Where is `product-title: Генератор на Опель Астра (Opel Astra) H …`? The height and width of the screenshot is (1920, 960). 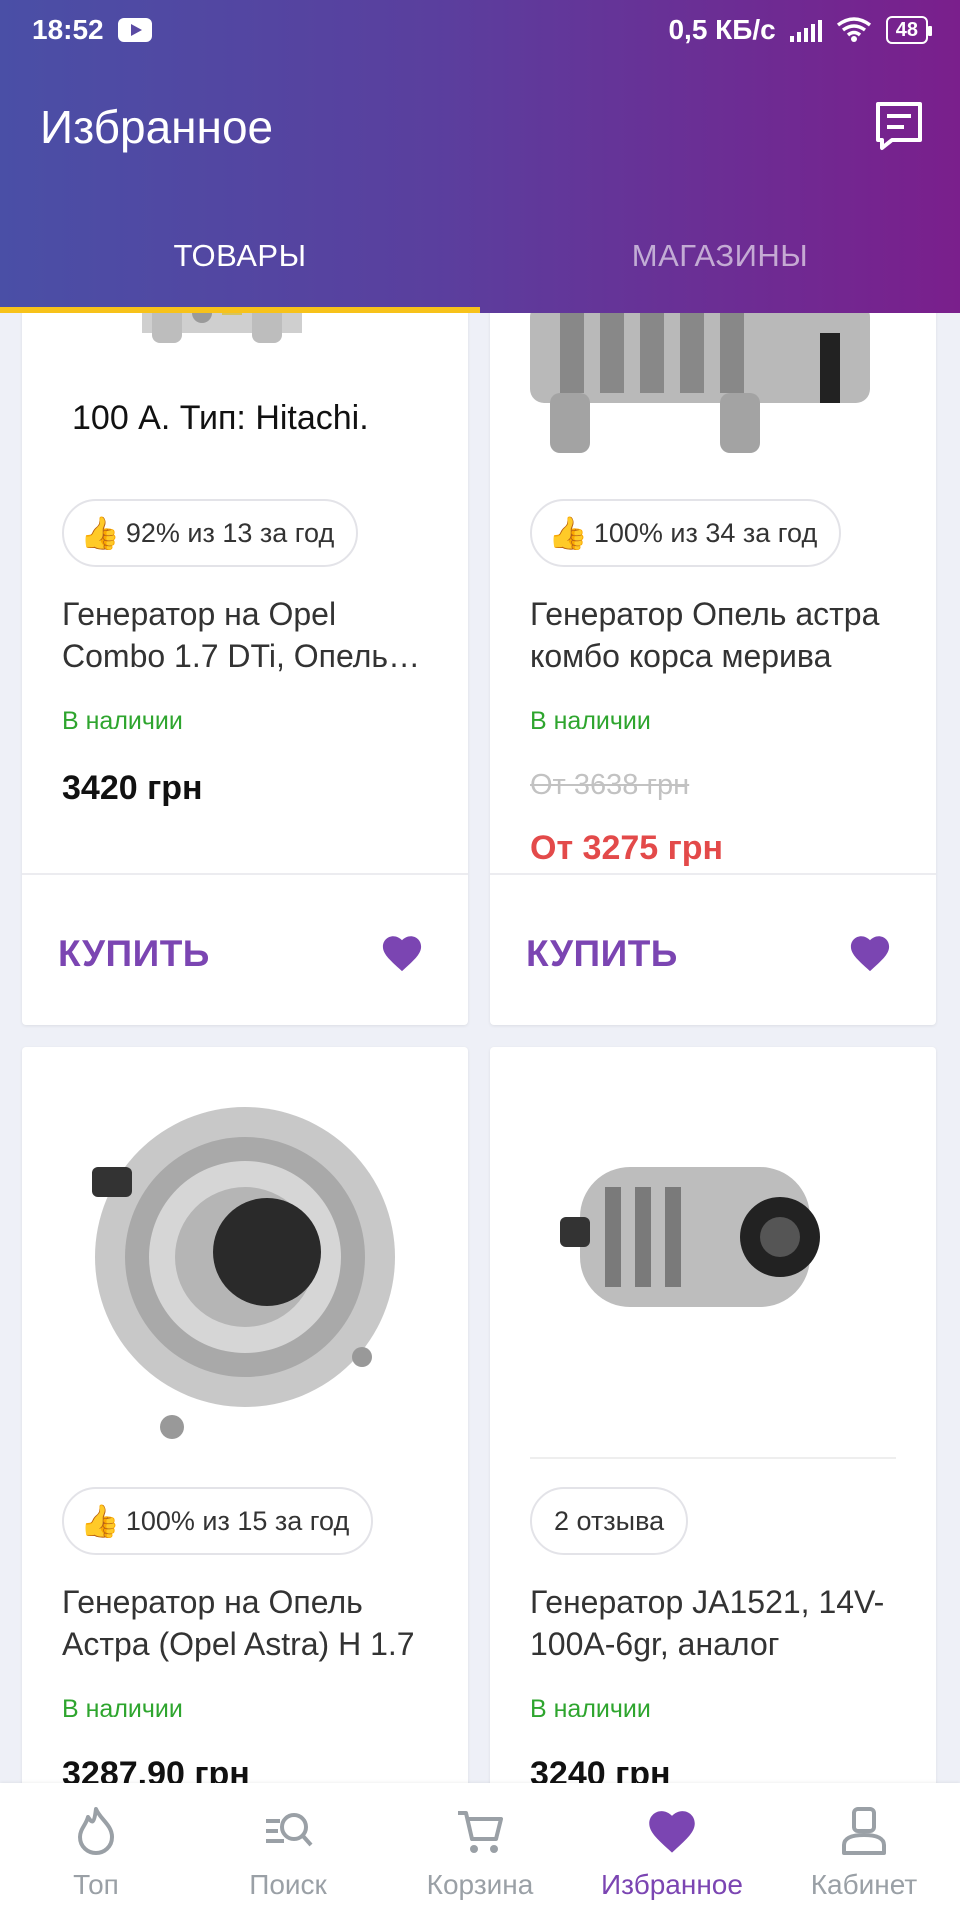 product-title: Генератор на Опель Астра (Opel Astra) H … is located at coordinates (245, 1623).